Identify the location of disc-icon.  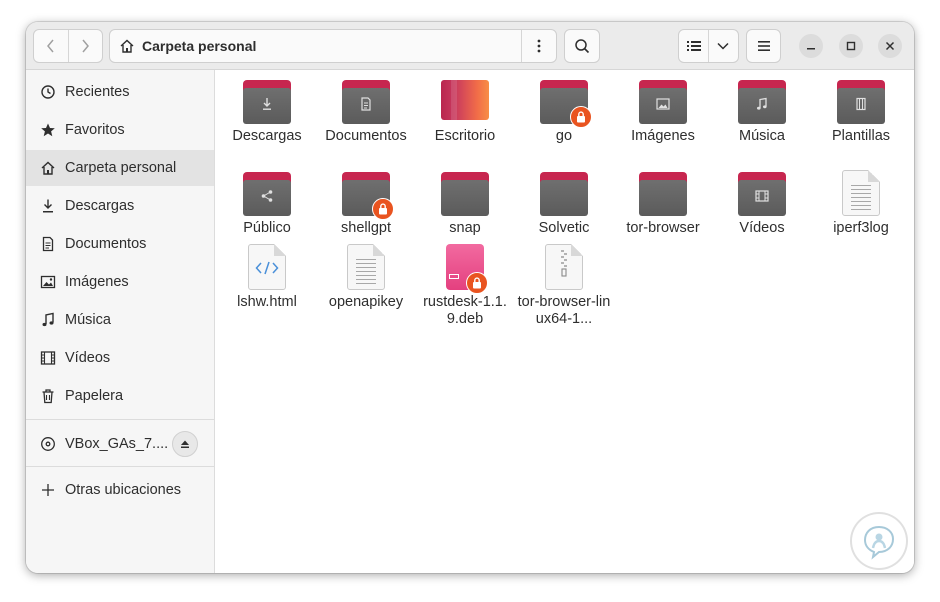
(48, 444).